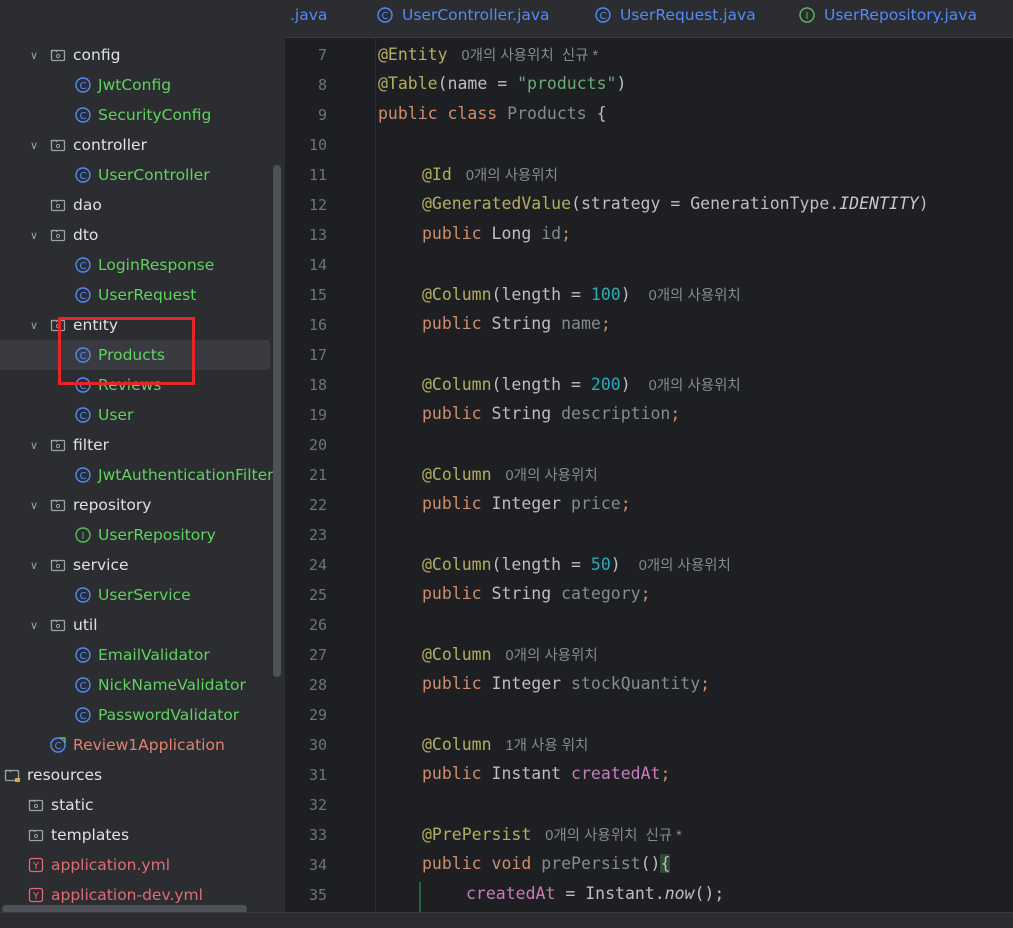 This screenshot has width=1013, height=928. I want to click on tree-item: C JwtConfig, so click(142, 85).